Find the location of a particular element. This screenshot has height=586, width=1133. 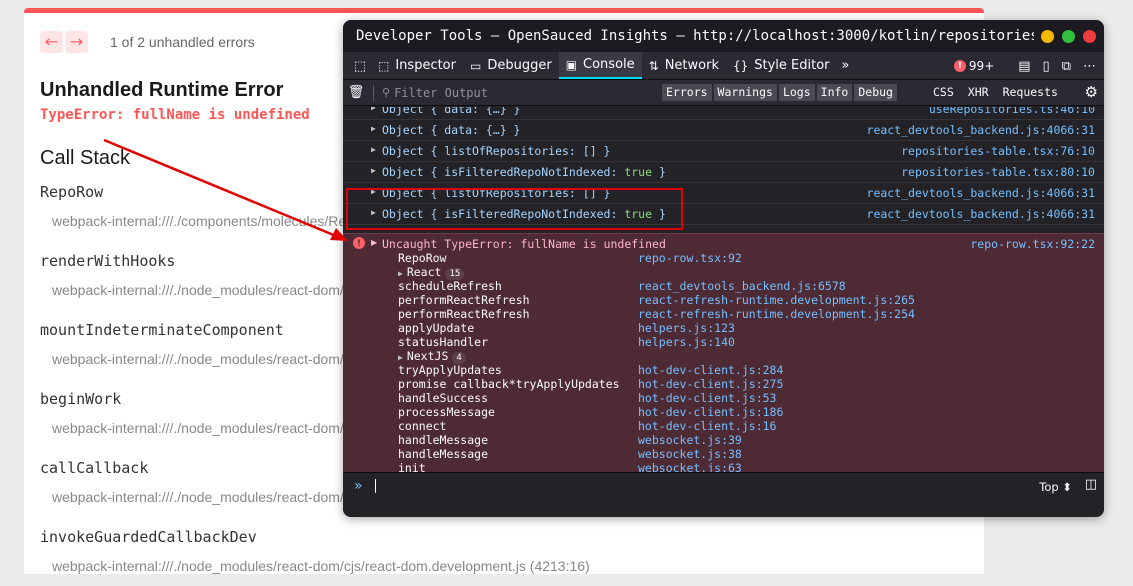

inspector-icon: ⬚ is located at coordinates (384, 65).